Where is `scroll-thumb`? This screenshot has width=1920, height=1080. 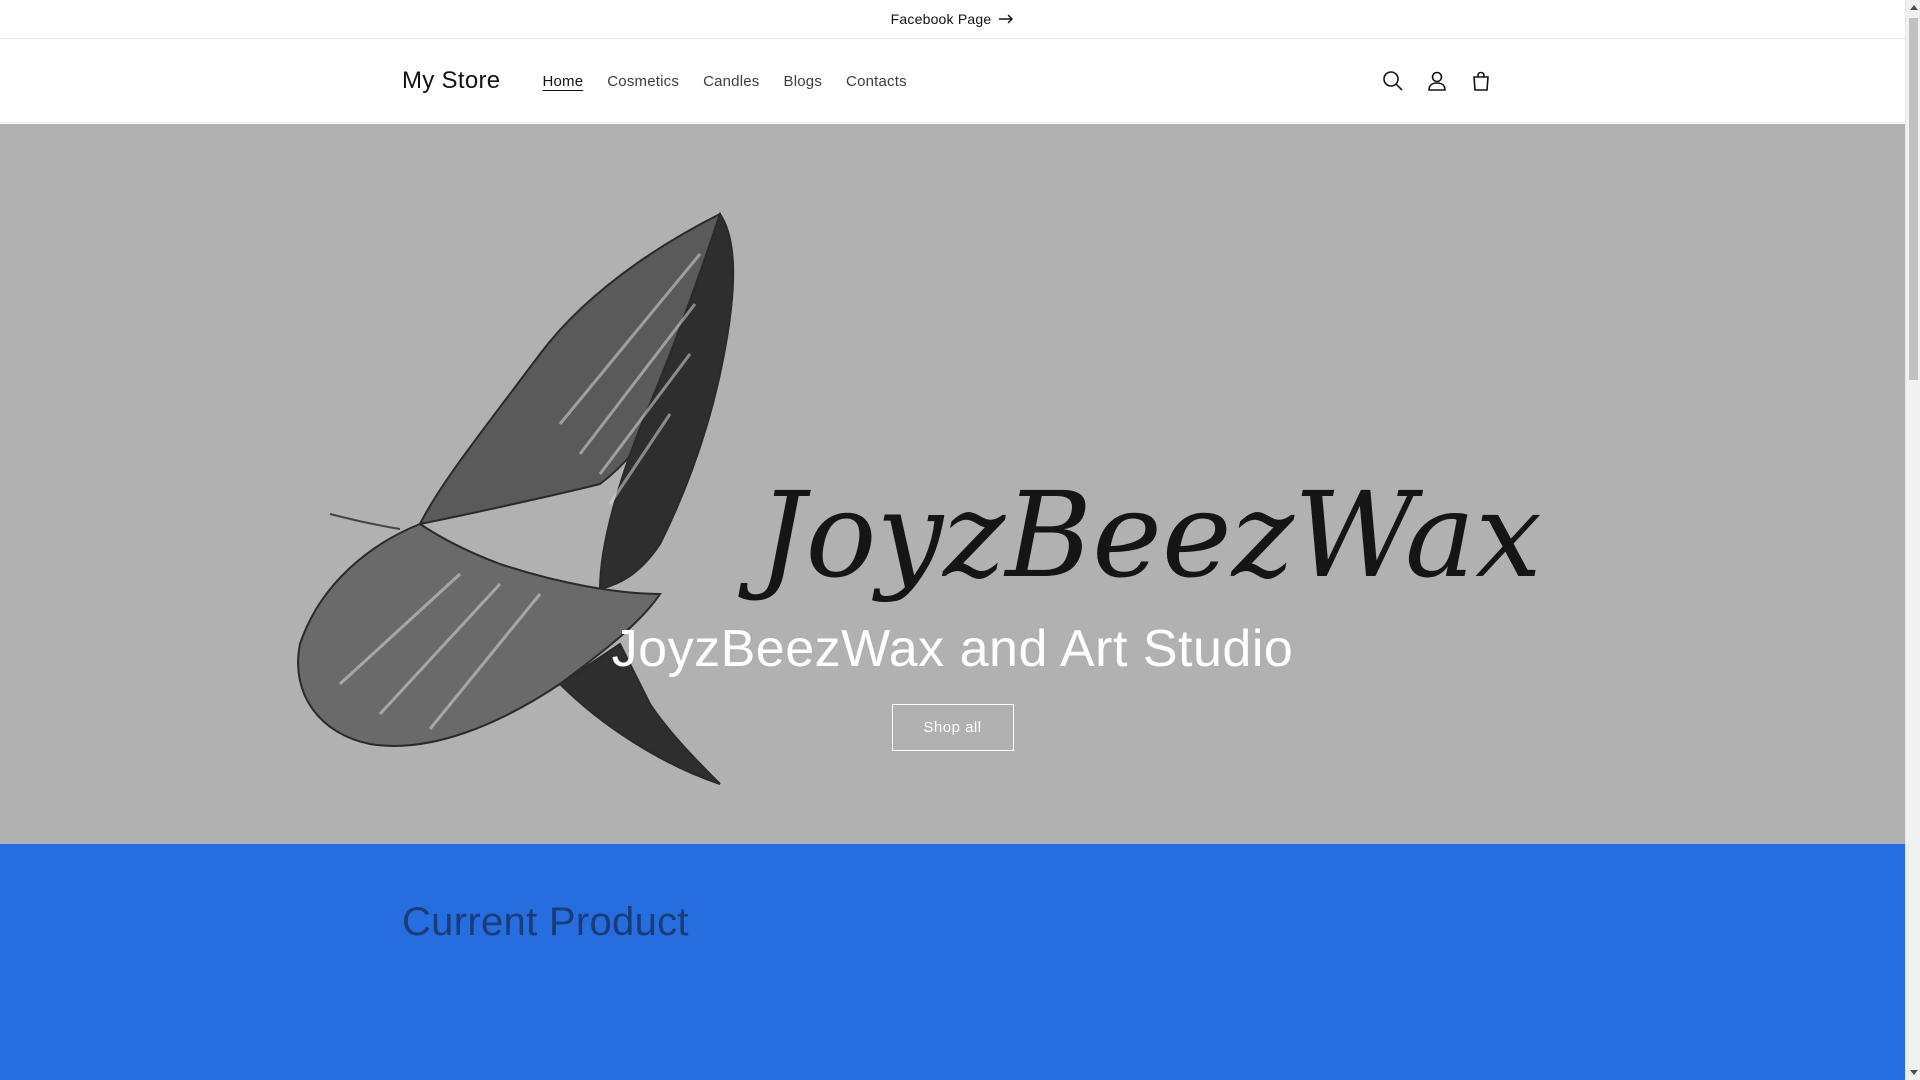 scroll-thumb is located at coordinates (1913, 199).